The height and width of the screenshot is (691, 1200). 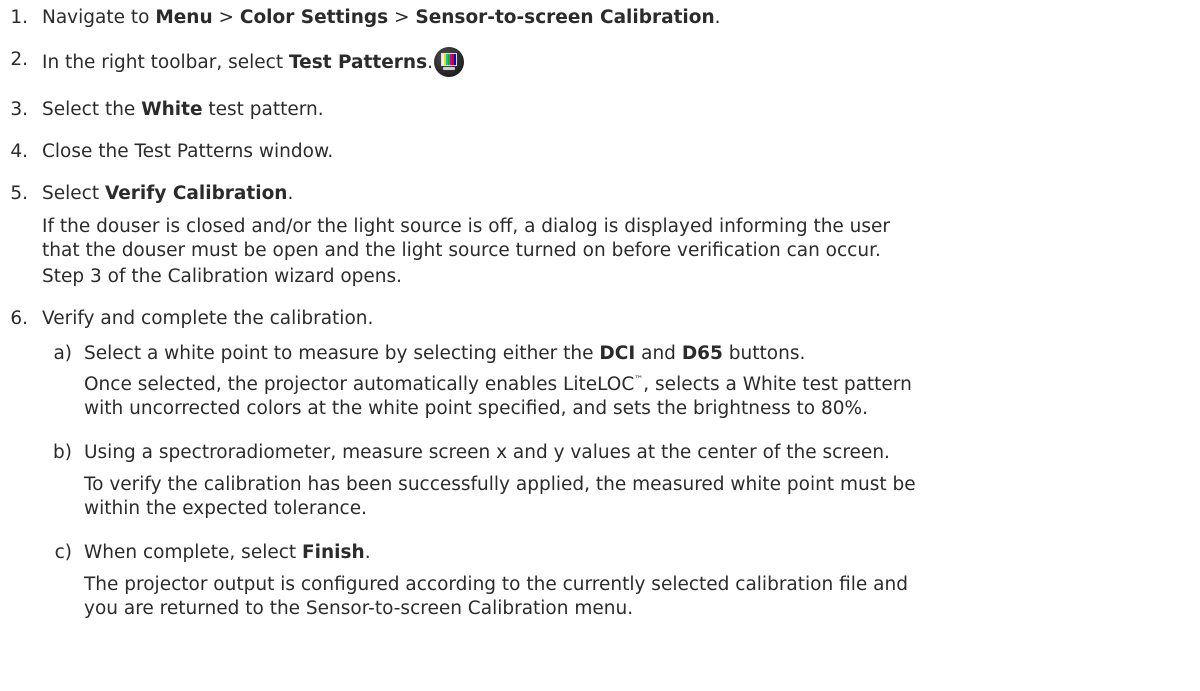 I want to click on color-bar, so click(x=454, y=59).